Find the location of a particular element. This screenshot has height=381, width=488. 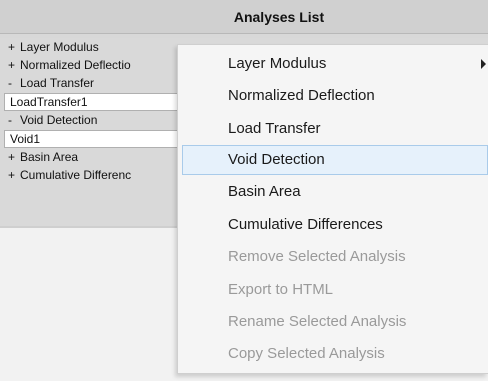

tree-node-label: Cumulative Differenc is located at coordinates (76, 175).